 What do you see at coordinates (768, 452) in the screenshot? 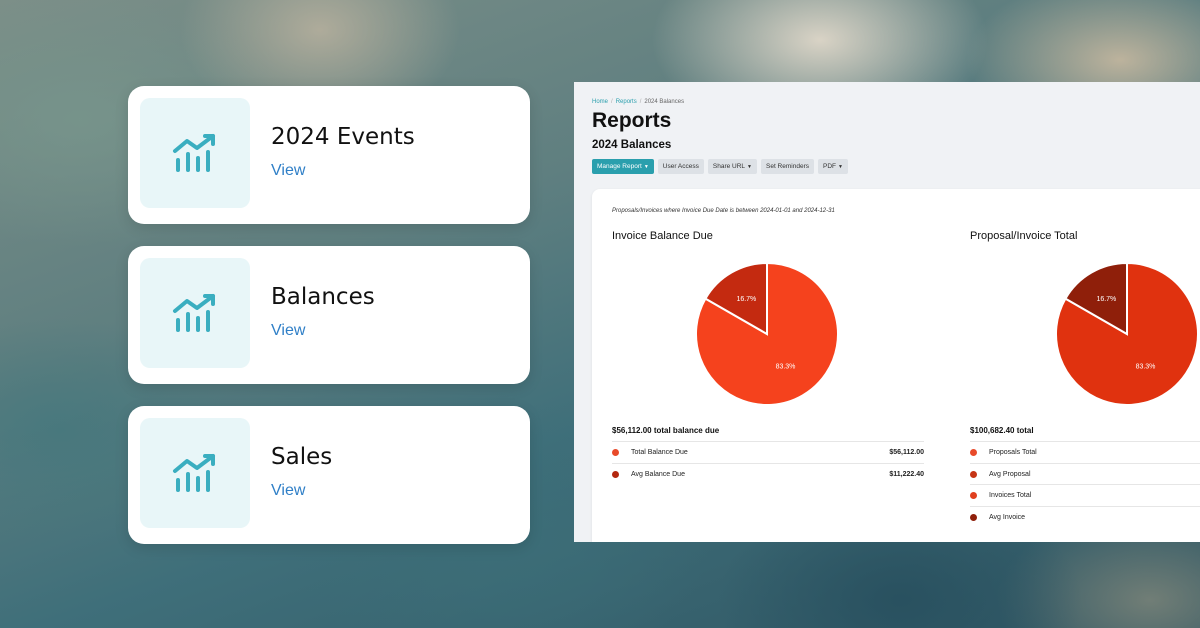
I see `legend-row: Total Balance Due $56,112.00` at bounding box center [768, 452].